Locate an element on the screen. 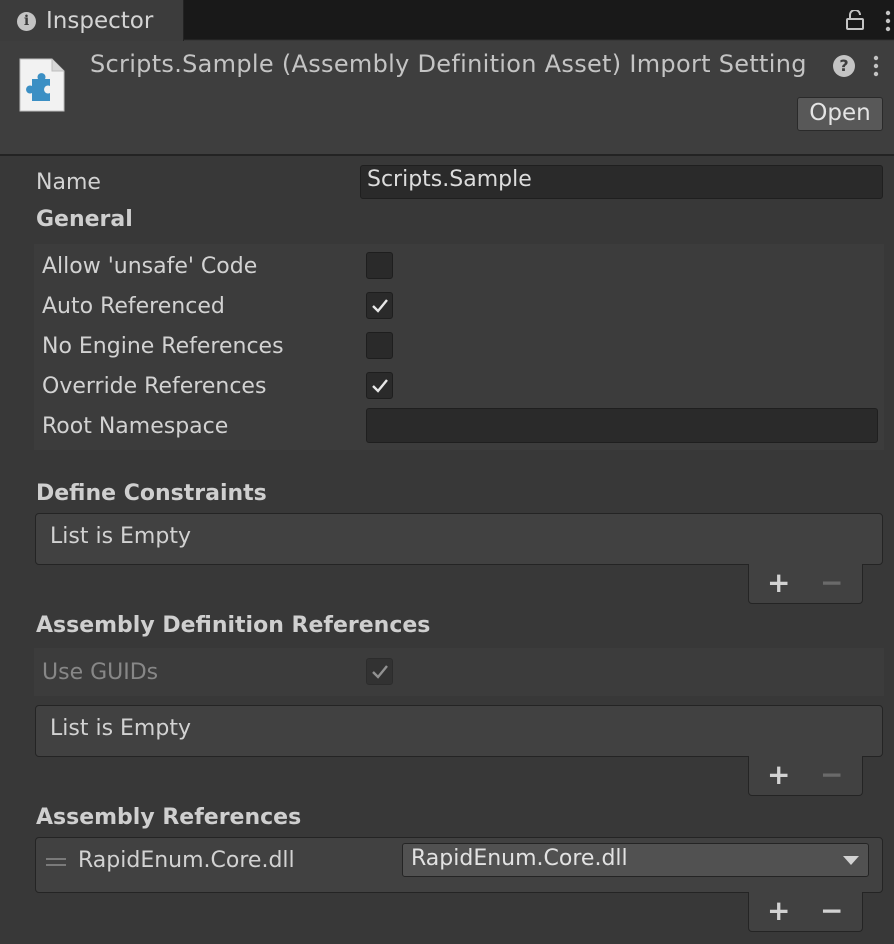 Image resolution: width=894 pixels, height=944 pixels. override-refs-checkbox is located at coordinates (379, 385).